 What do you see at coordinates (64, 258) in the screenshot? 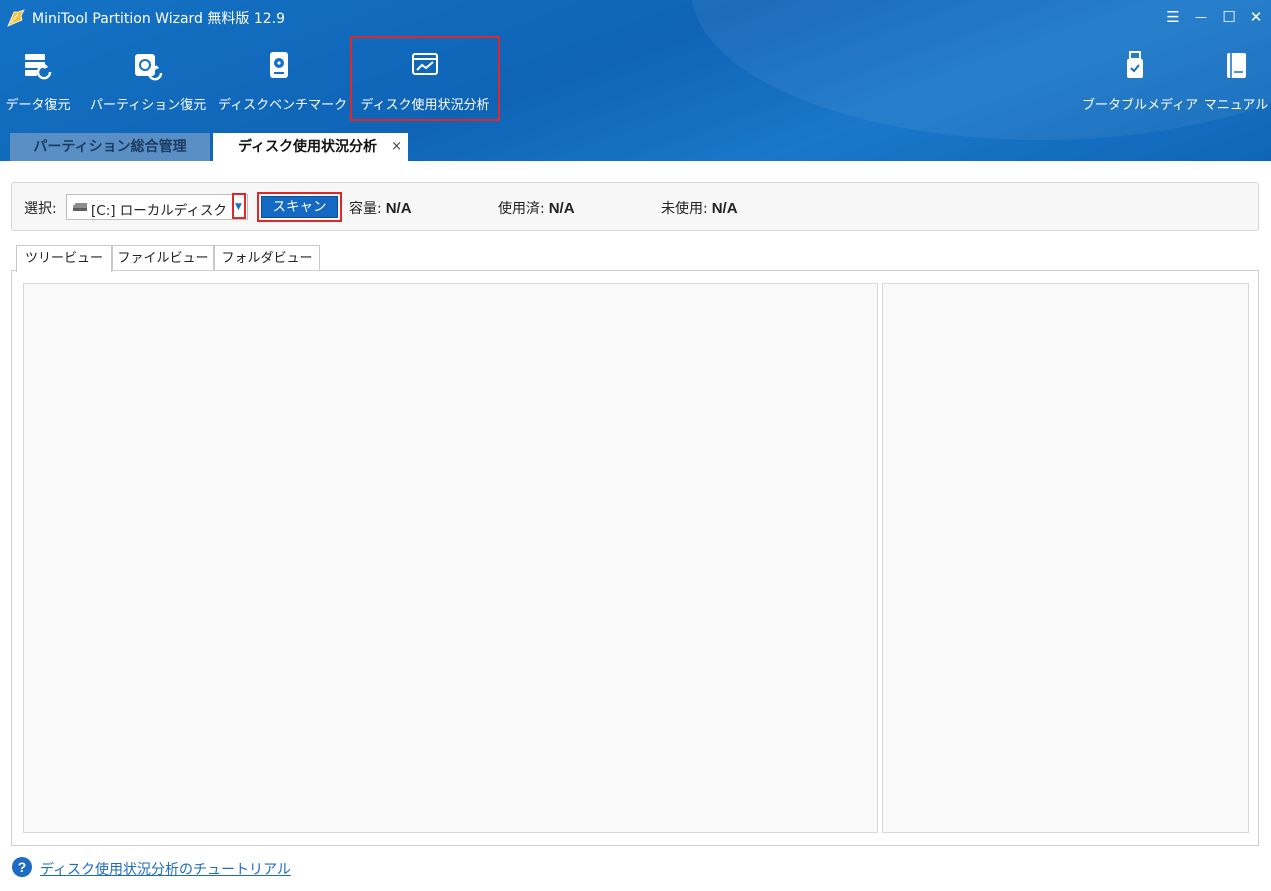
I see `tab-tree-view: ツリービュー` at bounding box center [64, 258].